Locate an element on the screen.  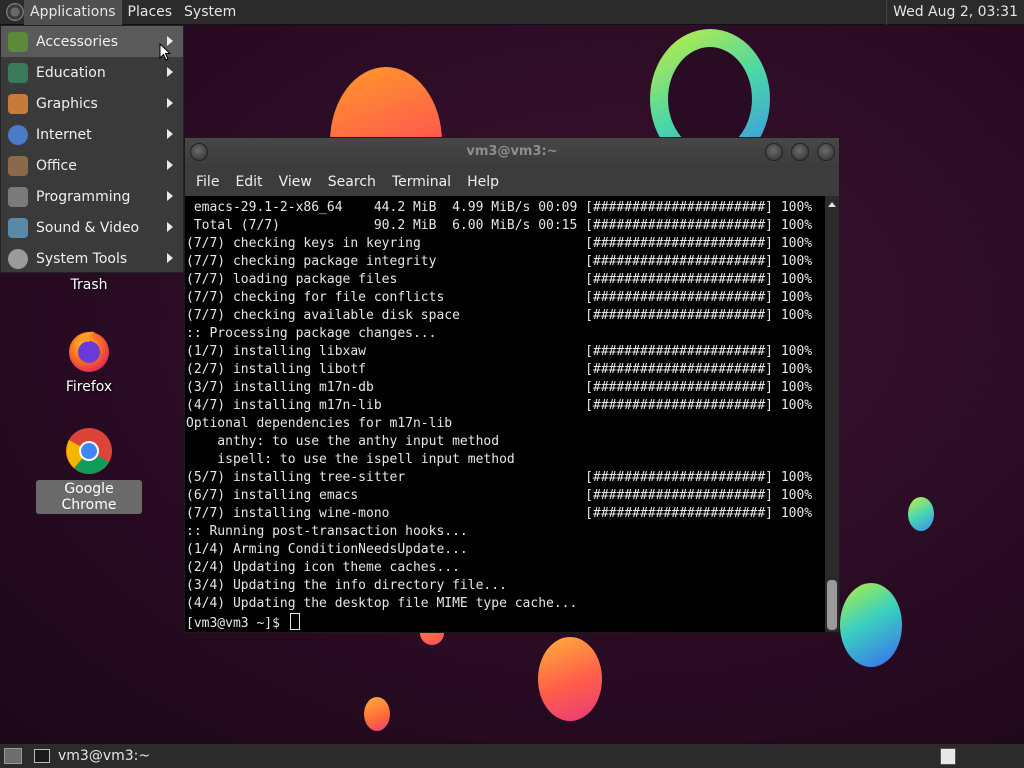
sound-video-icon is located at coordinates (18, 227).